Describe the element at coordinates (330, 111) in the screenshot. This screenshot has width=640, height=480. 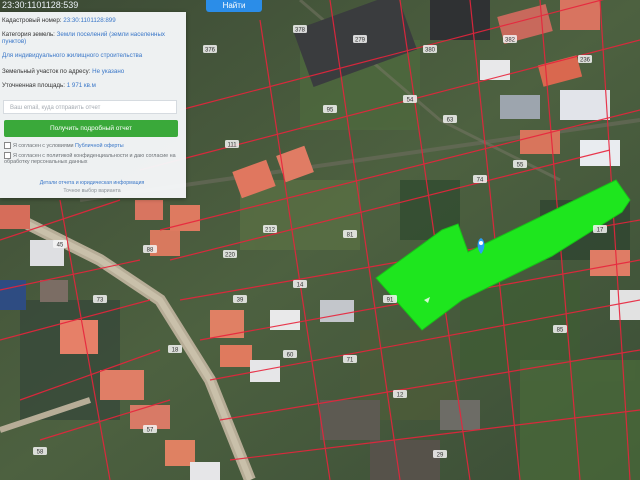
I see `parcel-label: 95` at that location.